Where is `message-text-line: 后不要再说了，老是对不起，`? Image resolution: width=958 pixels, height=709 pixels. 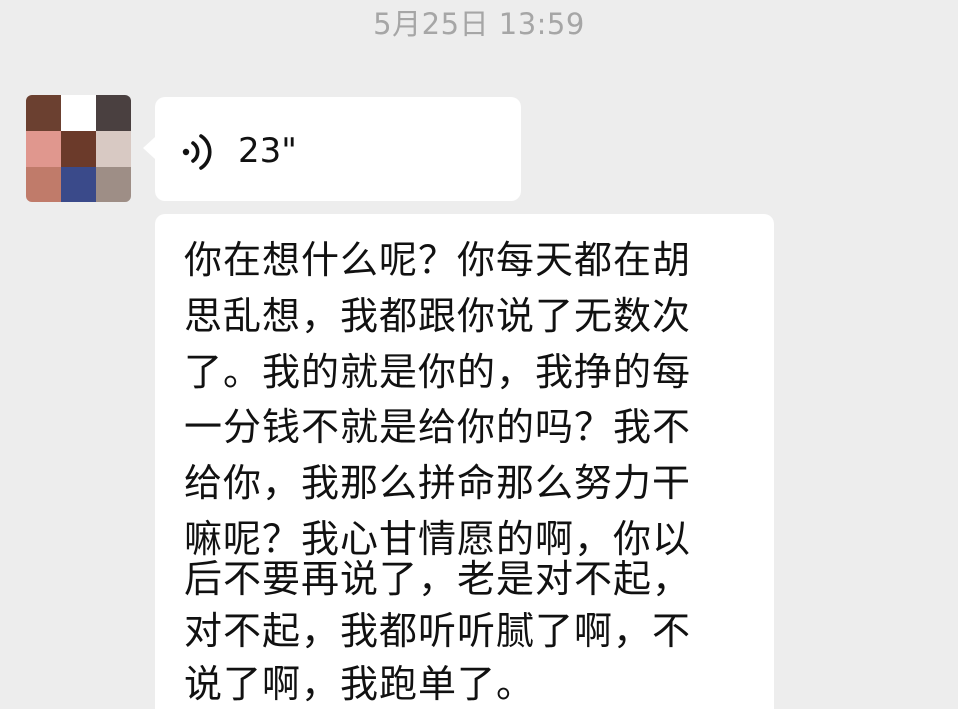
message-text-line: 后不要再说了，老是对不起， is located at coordinates (438, 579).